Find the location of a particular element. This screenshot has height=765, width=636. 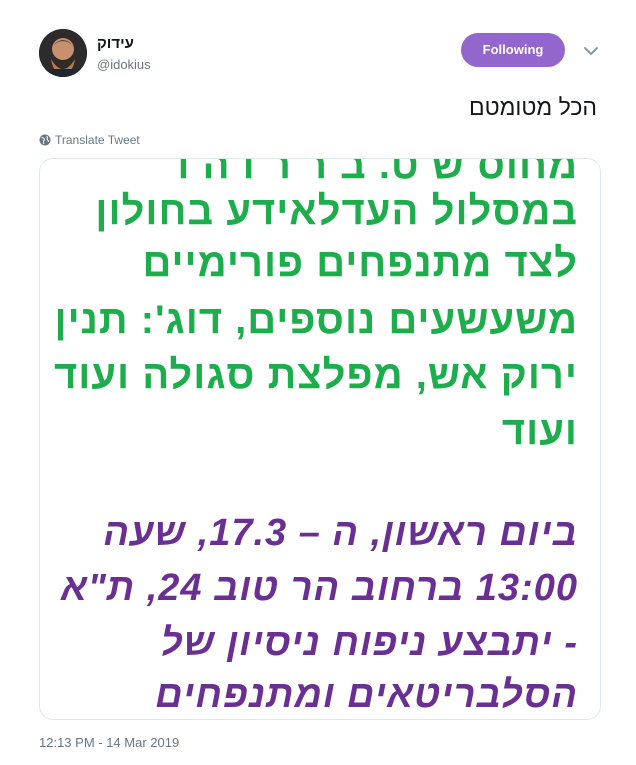

display-name: עידוק is located at coordinates (167, 44).